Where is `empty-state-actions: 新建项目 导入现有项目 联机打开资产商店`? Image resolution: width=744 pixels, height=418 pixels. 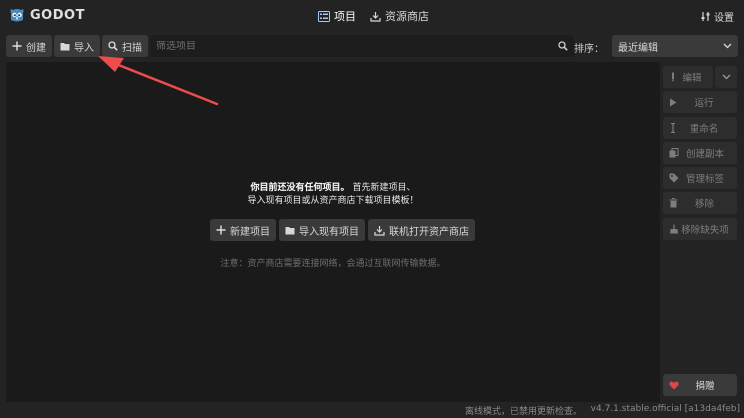 empty-state-actions: 新建项目 导入现有项目 联机打开资产商店 is located at coordinates (342, 230).